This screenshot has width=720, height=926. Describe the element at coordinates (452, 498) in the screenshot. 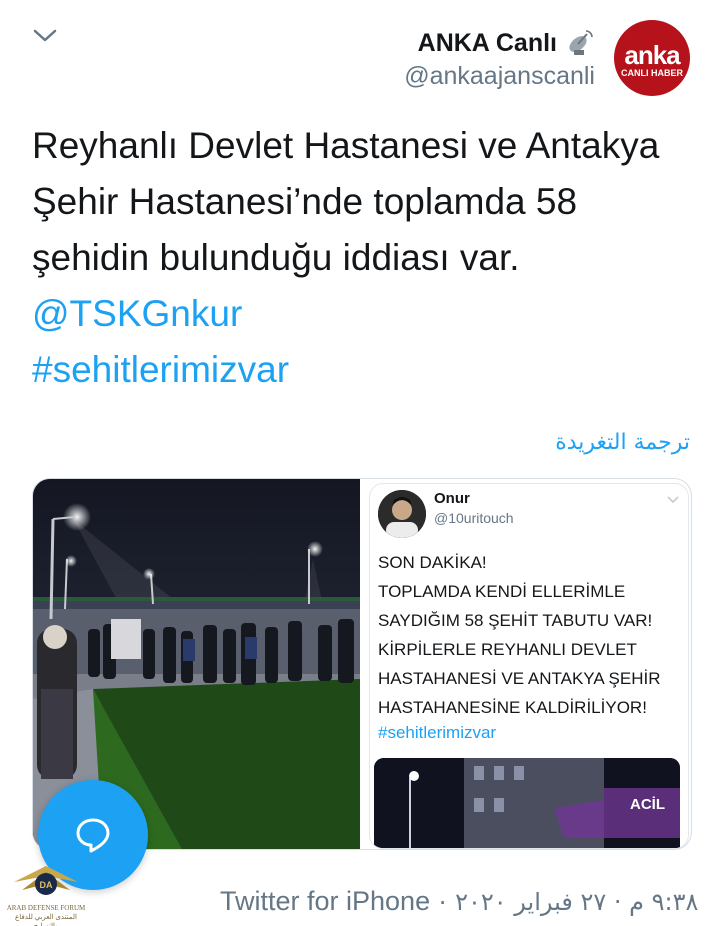

I see `quoted-name: Onur` at that location.